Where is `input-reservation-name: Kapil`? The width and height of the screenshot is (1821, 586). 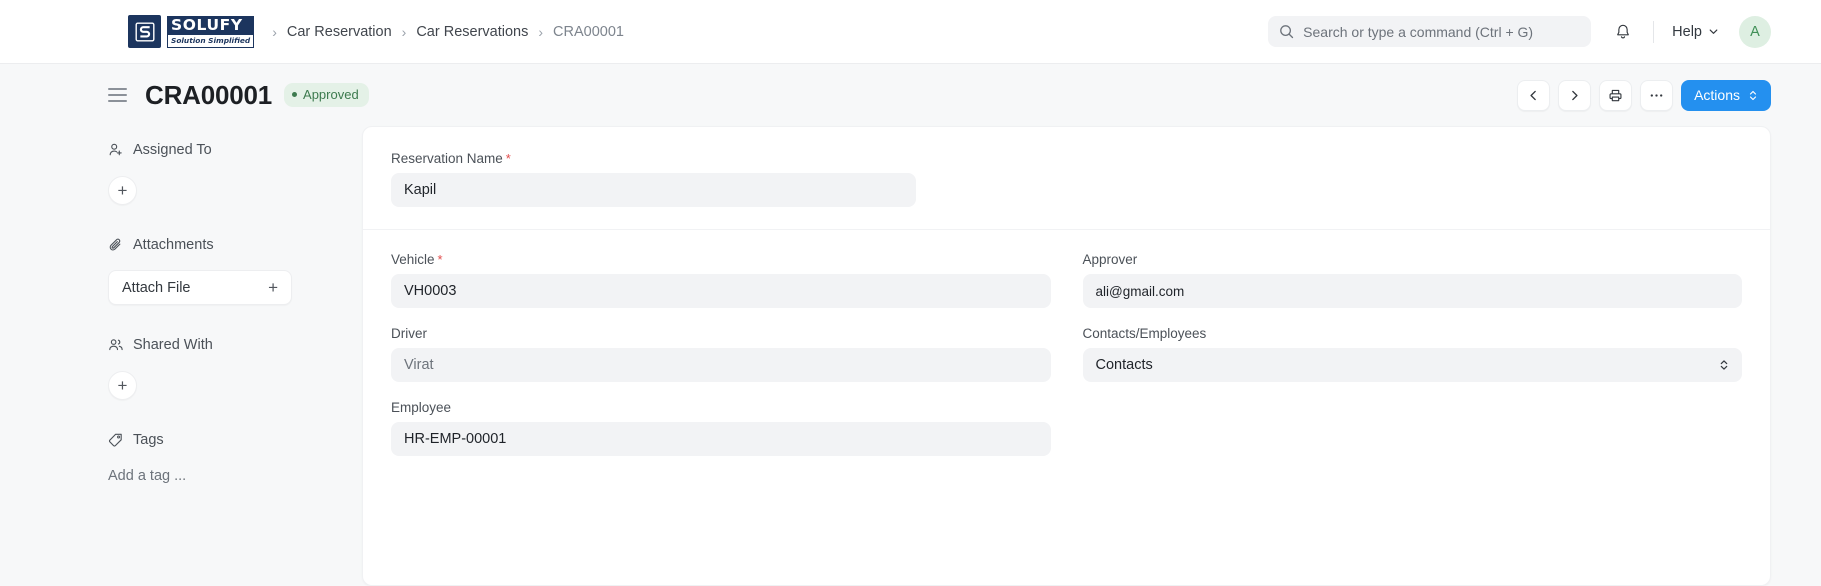 input-reservation-name: Kapil is located at coordinates (653, 190).